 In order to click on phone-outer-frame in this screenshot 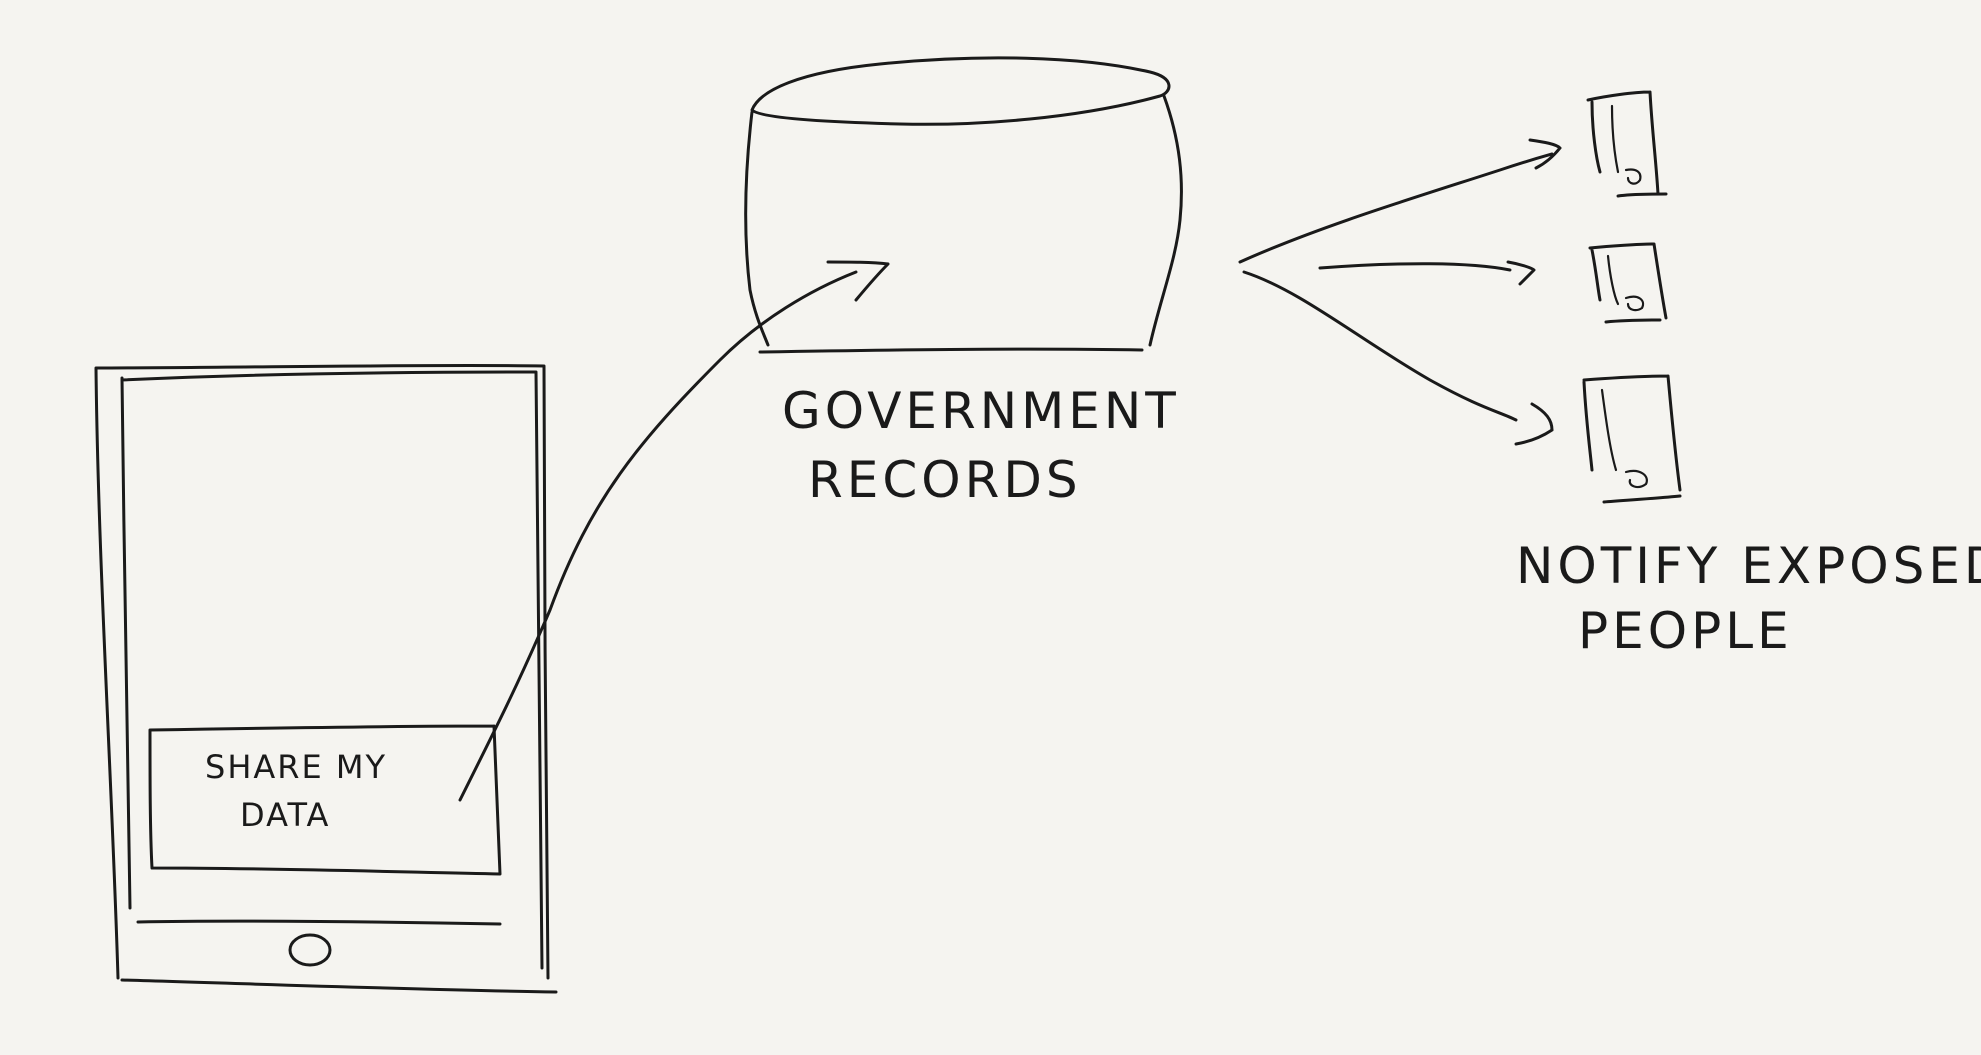, I will do `click(326, 678)`.